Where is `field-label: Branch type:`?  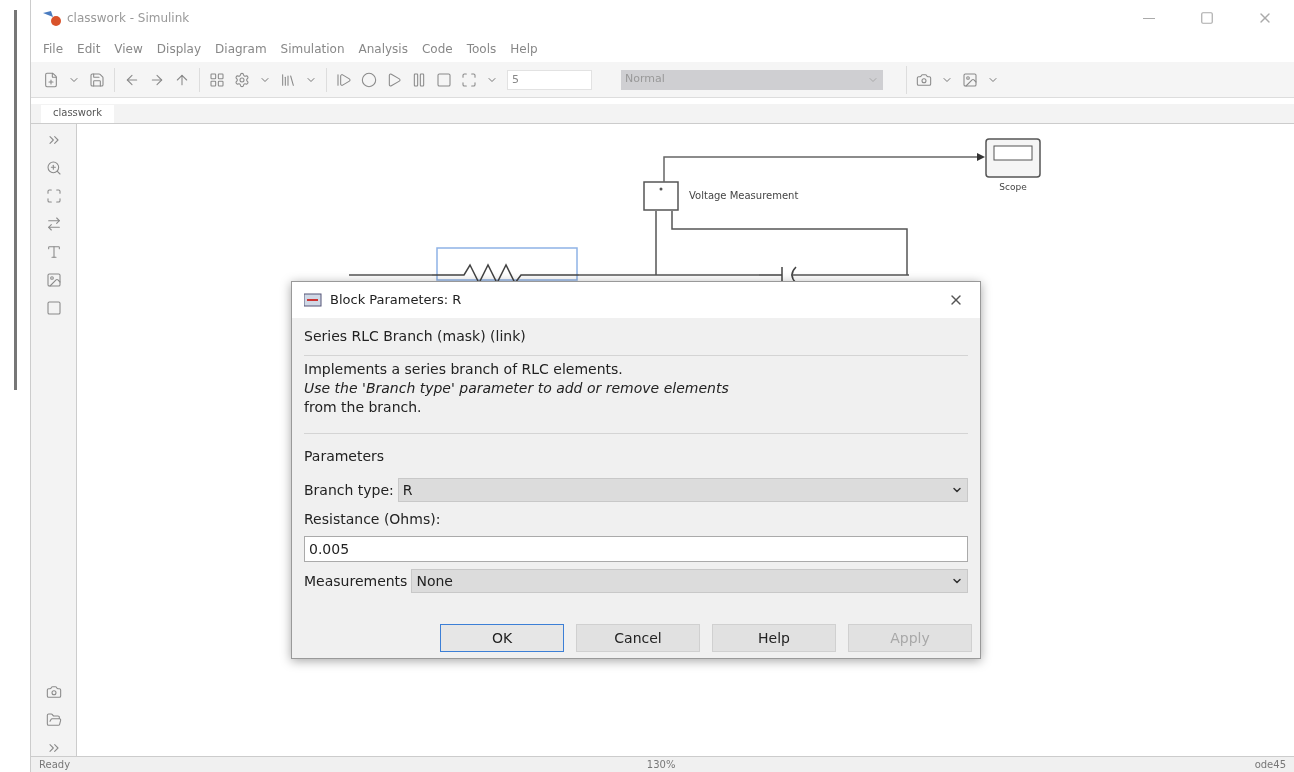
field-label: Branch type: is located at coordinates (349, 490).